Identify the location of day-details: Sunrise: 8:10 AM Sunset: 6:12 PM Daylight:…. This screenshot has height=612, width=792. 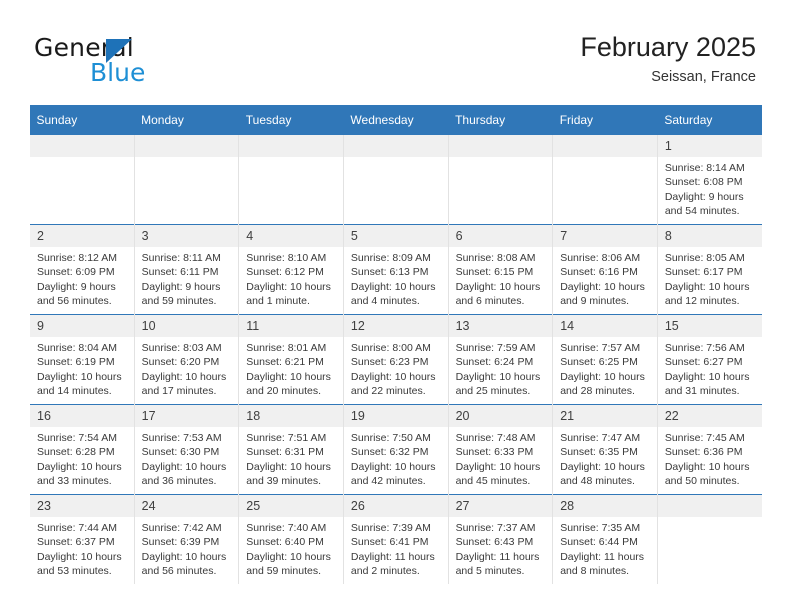
(291, 278).